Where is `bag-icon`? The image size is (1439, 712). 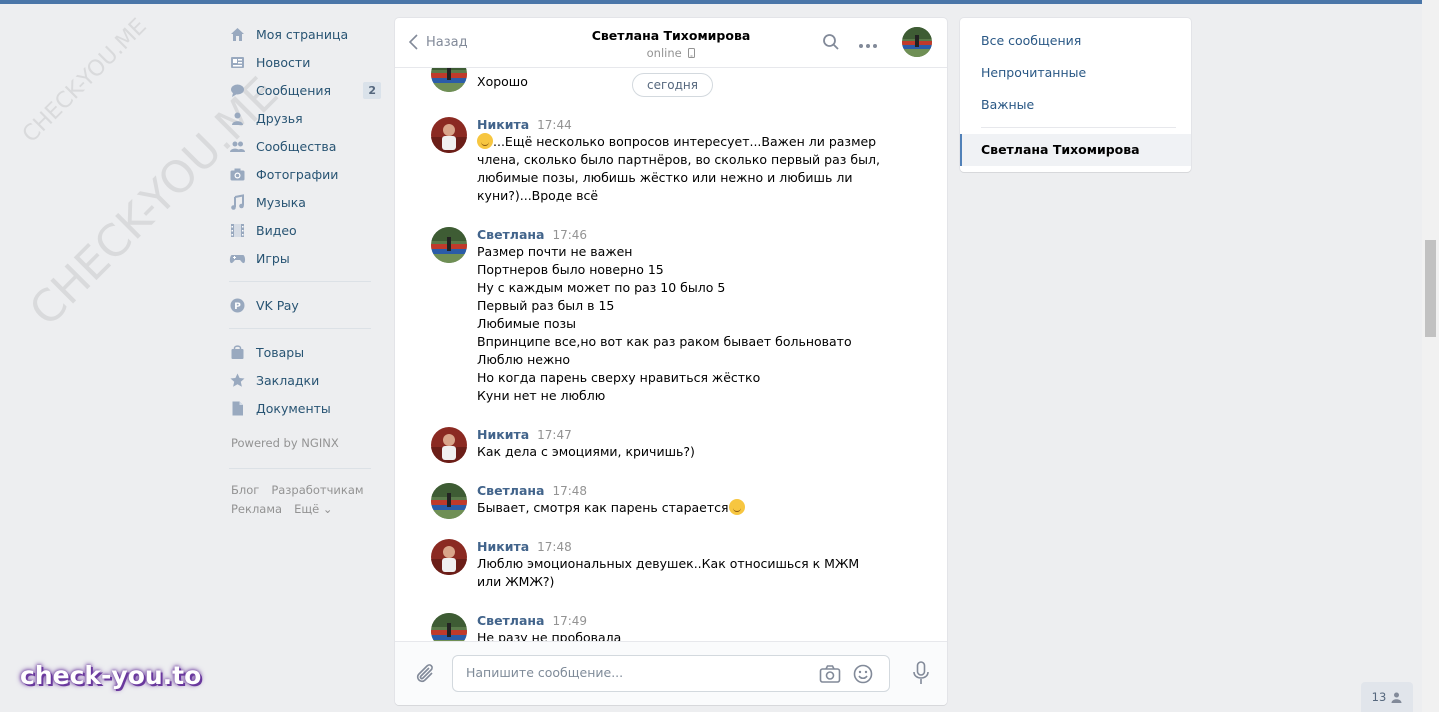 bag-icon is located at coordinates (237, 352).